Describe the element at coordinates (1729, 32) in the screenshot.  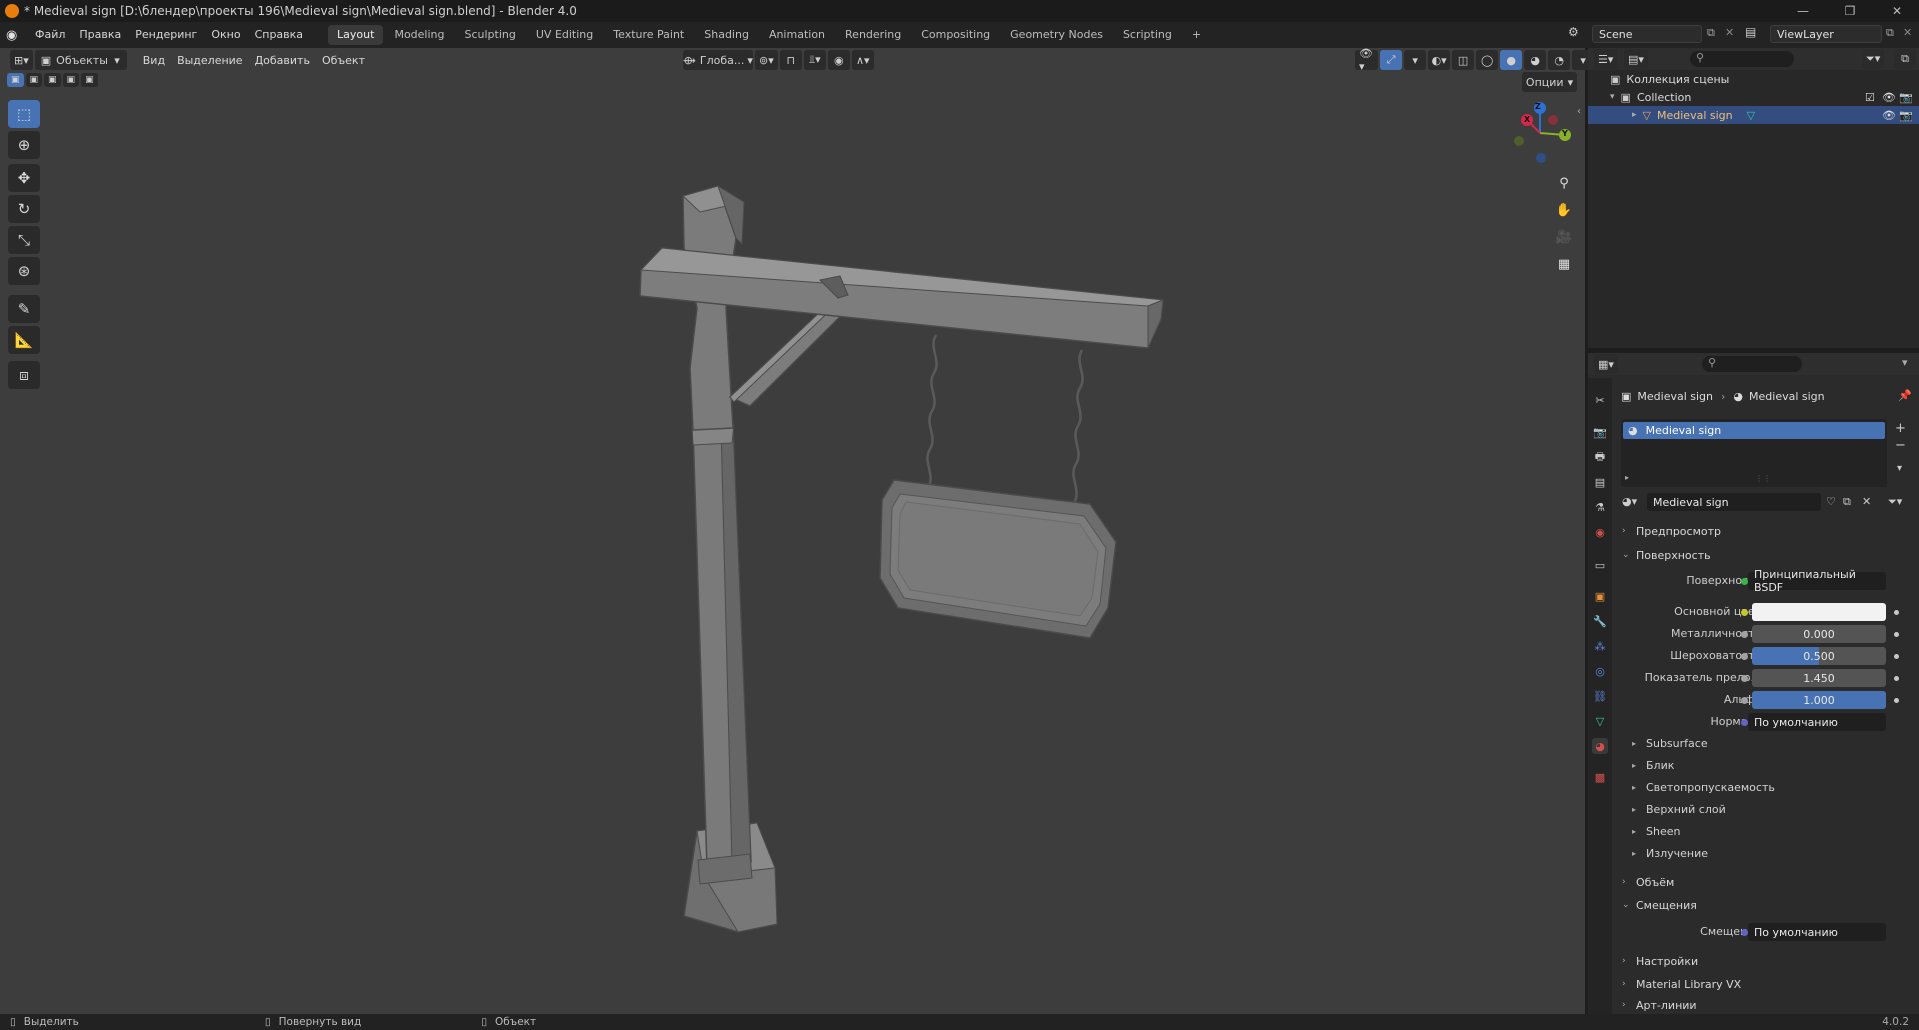
I see `delete-scene-icon: ✕` at that location.